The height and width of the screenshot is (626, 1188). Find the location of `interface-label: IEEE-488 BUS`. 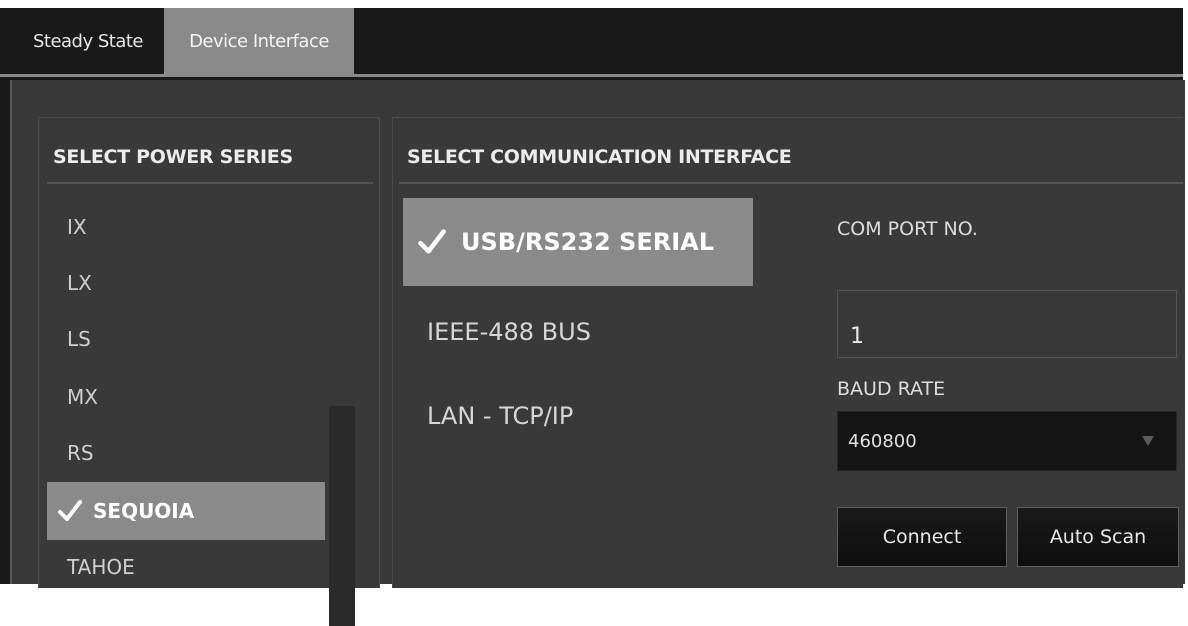

interface-label: IEEE-488 BUS is located at coordinates (509, 332).